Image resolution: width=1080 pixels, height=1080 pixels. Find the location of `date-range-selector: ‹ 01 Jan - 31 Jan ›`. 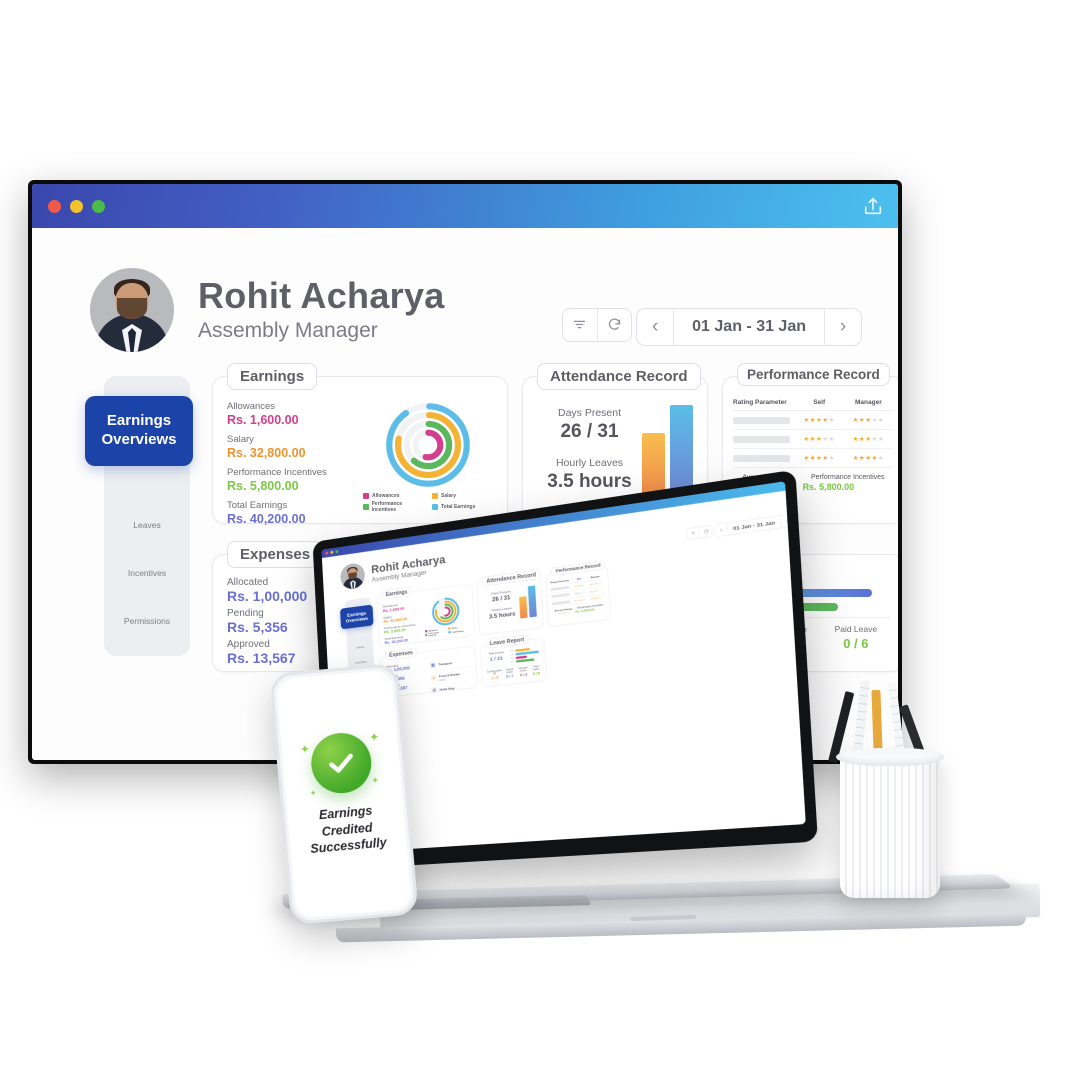

date-range-selector: ‹ 01 Jan - 31 Jan › is located at coordinates (749, 327).